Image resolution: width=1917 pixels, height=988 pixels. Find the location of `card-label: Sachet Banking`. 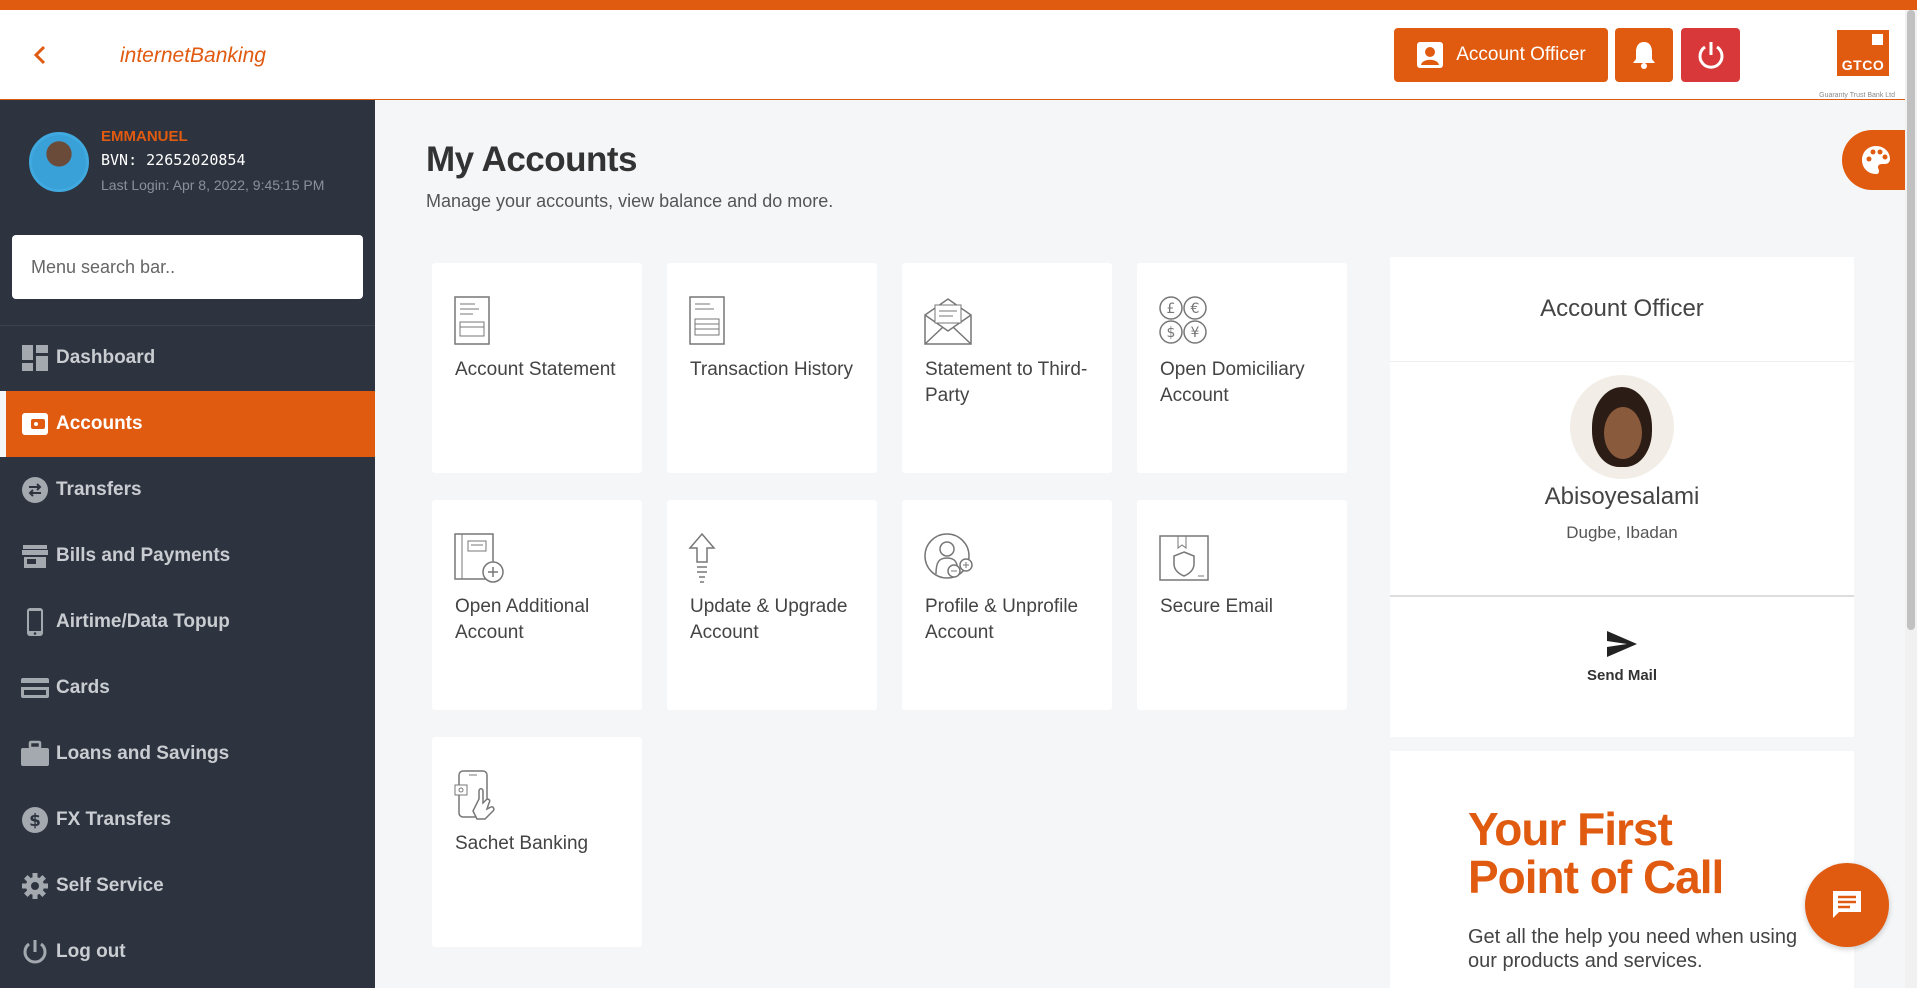

card-label: Sachet Banking is located at coordinates (522, 843).